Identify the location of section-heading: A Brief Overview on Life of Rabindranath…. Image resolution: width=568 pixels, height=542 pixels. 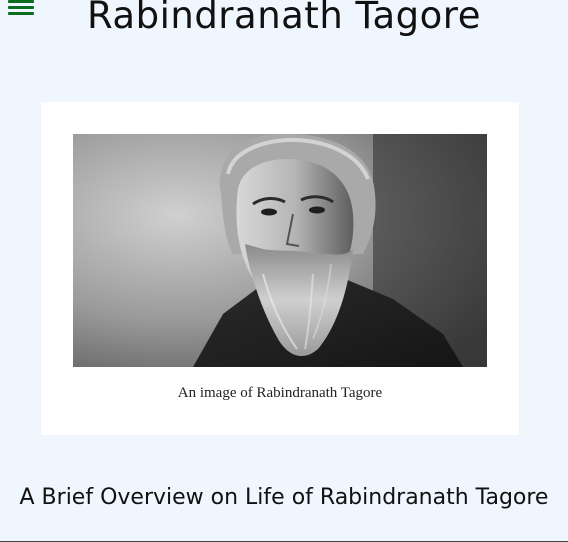
(284, 497).